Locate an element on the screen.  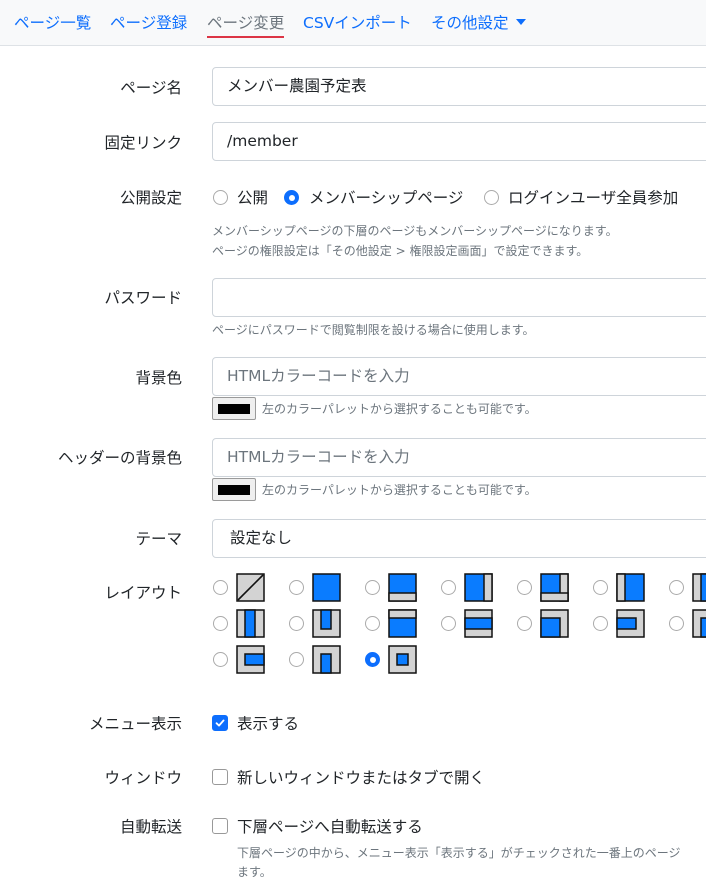
header-bg-color-swatch is located at coordinates (234, 490).